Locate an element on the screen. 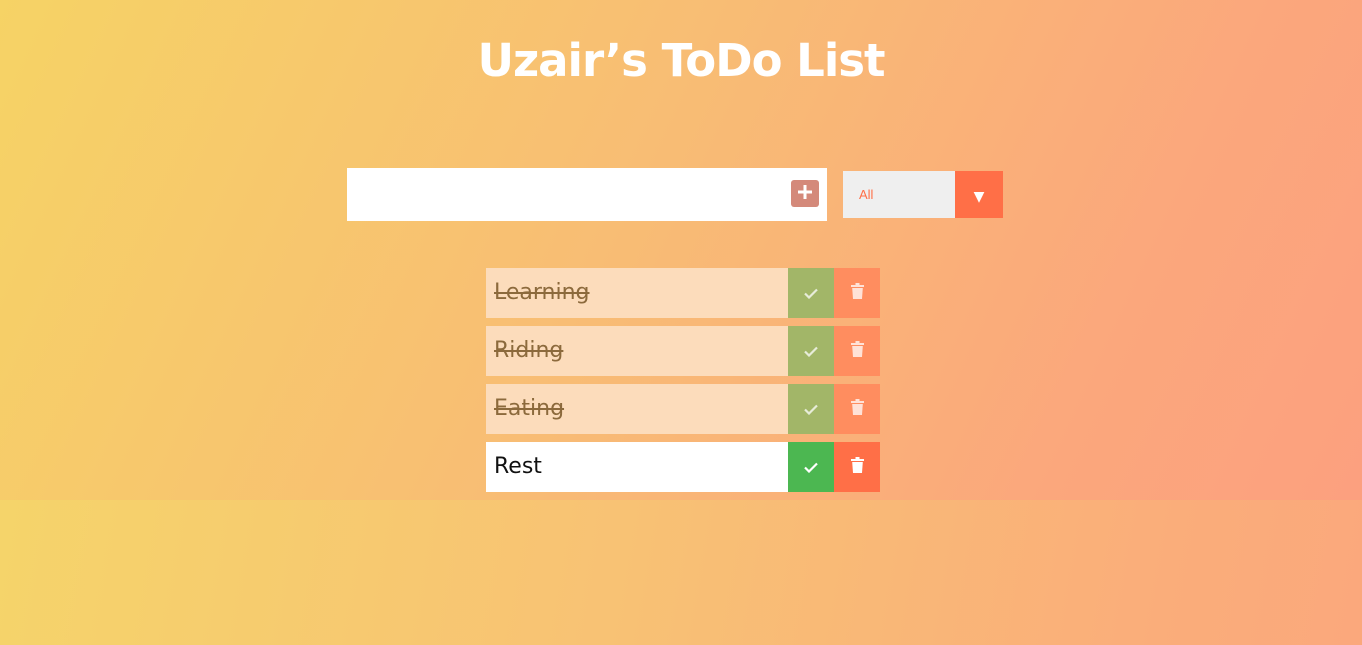  filter-select: All ▼ is located at coordinates (923, 194).